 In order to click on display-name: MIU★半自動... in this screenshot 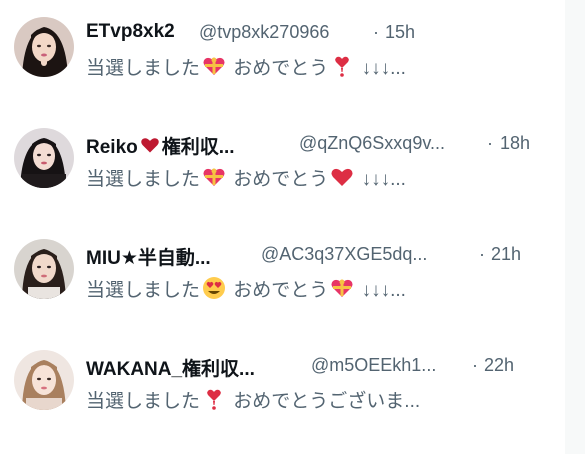, I will do `click(148, 256)`.